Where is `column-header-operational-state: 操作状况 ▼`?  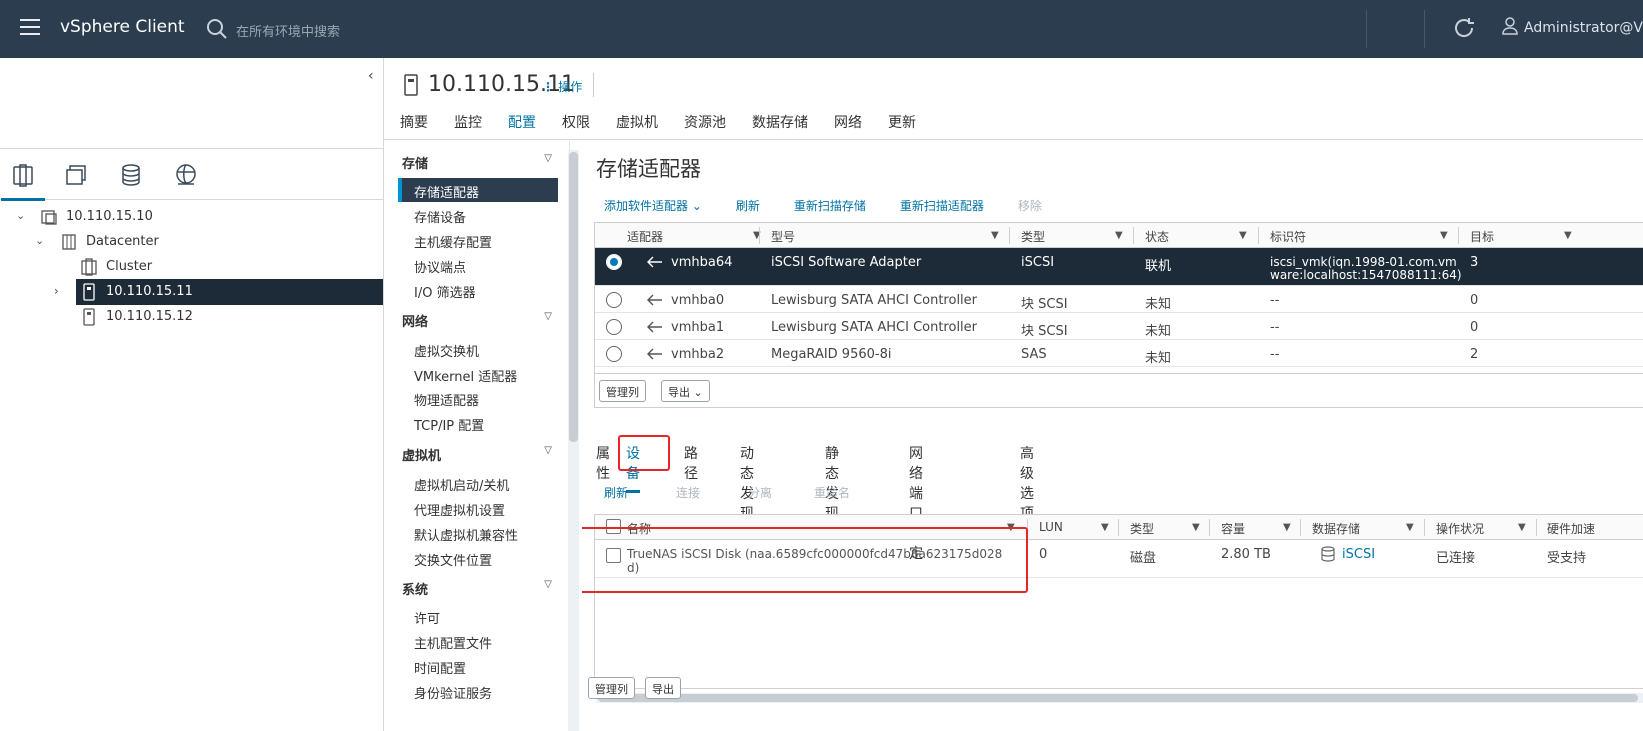
column-header-operational-state: 操作状况 ▼ is located at coordinates (1481, 528).